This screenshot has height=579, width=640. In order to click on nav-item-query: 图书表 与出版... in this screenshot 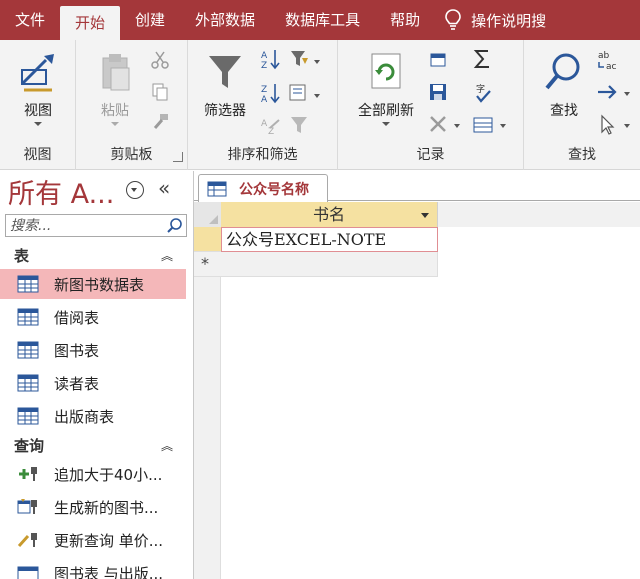, I will do `click(93, 568)`.